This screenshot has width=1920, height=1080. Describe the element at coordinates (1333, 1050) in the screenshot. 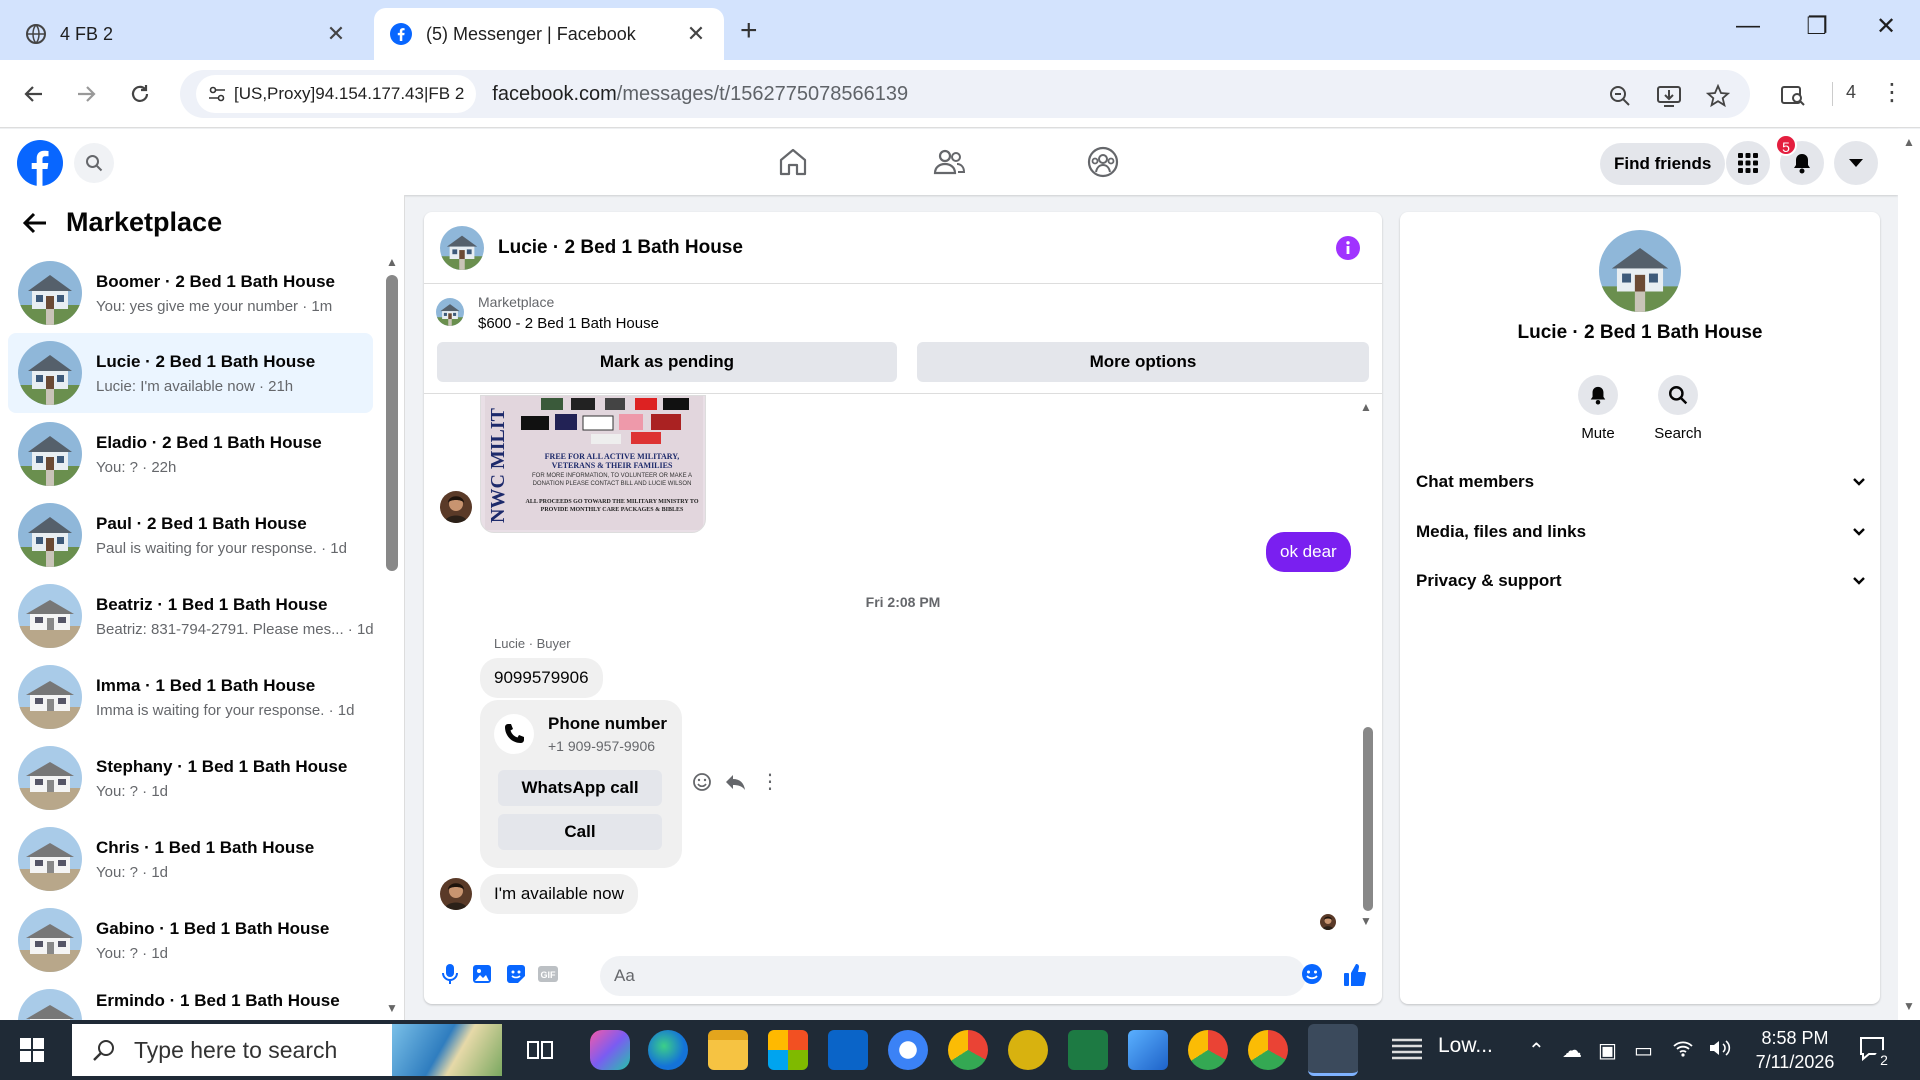

I see `active-browser-app-icon` at that location.